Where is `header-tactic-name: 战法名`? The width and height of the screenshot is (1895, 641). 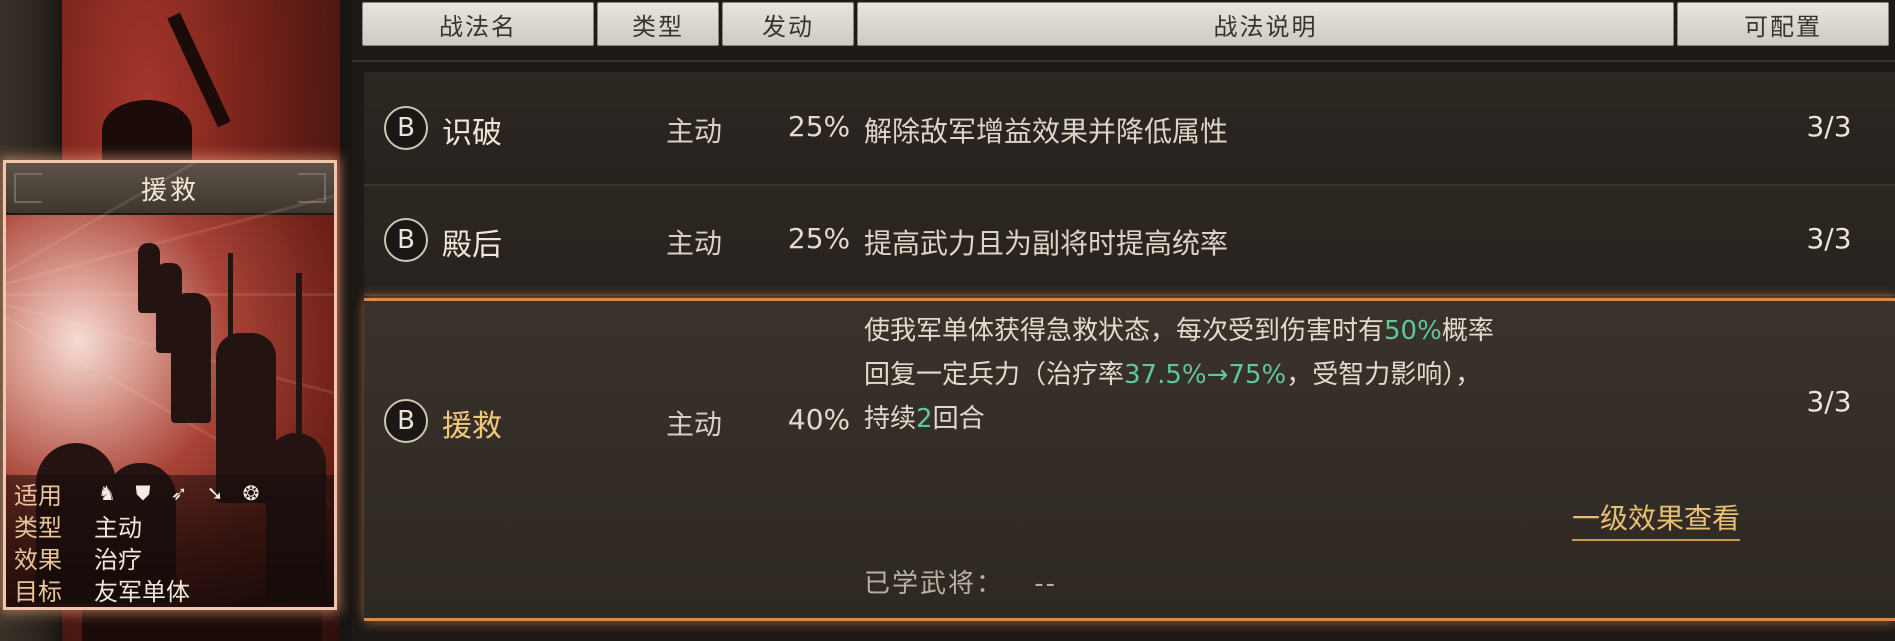 header-tactic-name: 战法名 is located at coordinates (478, 24).